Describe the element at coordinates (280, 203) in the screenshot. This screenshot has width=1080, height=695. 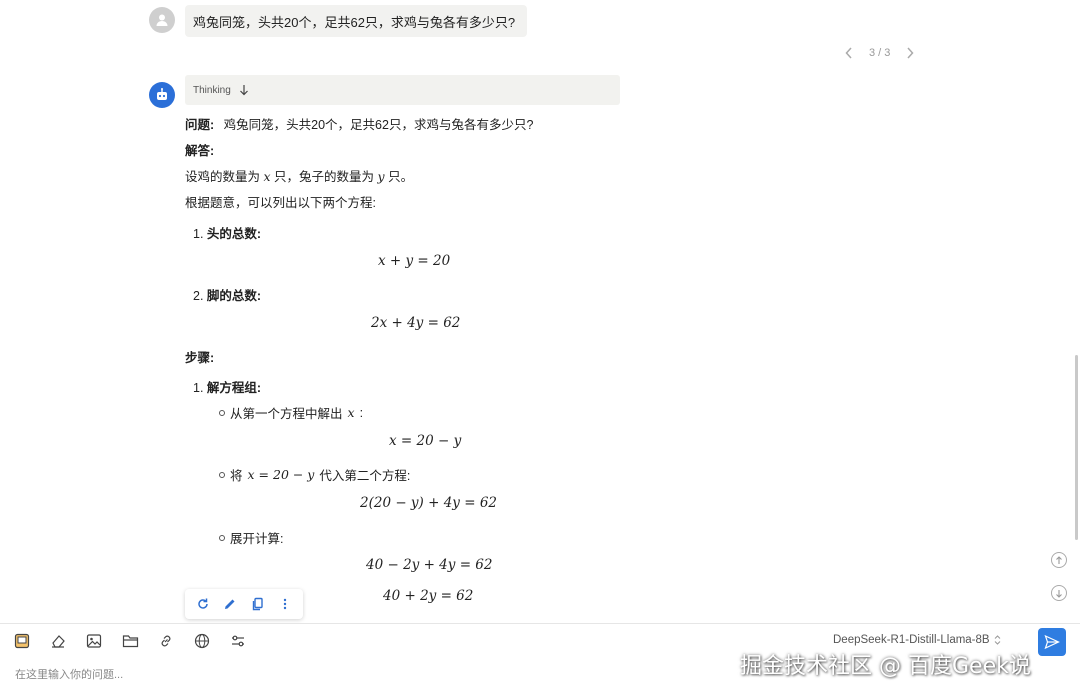
I see `equations-intro: 根据题意，可以列出以下两个方程:` at that location.